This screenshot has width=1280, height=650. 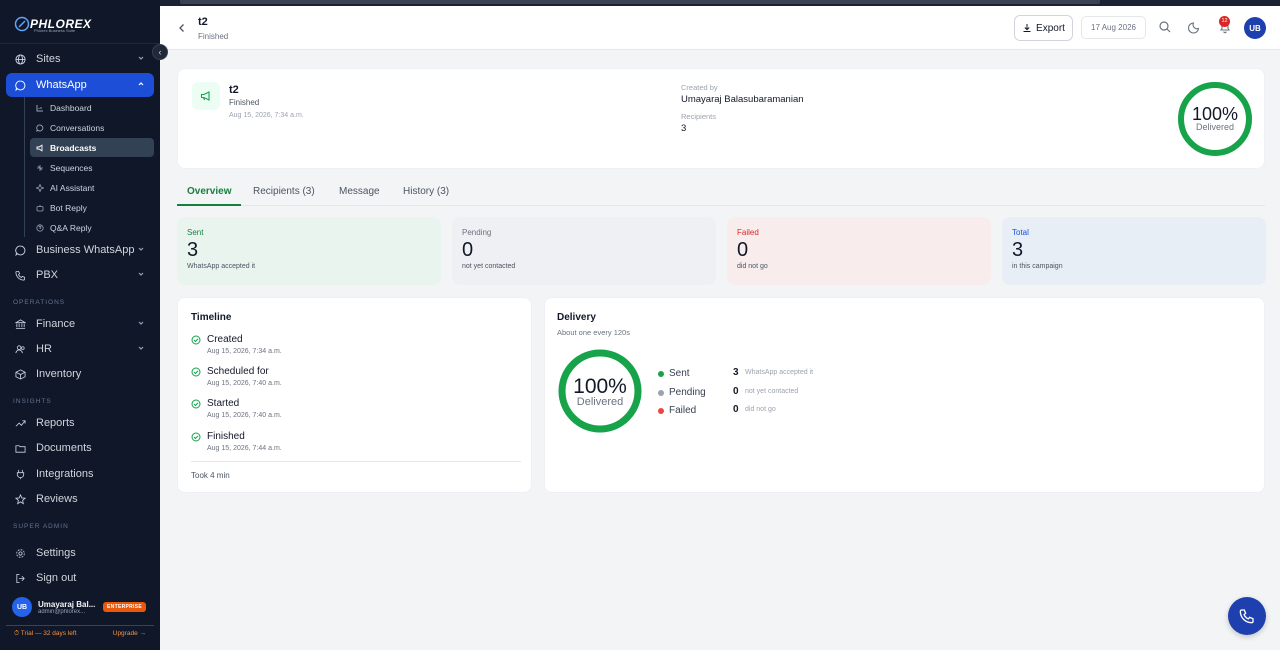 I want to click on stat-desc: WhatsApp accepted it, so click(x=221, y=266).